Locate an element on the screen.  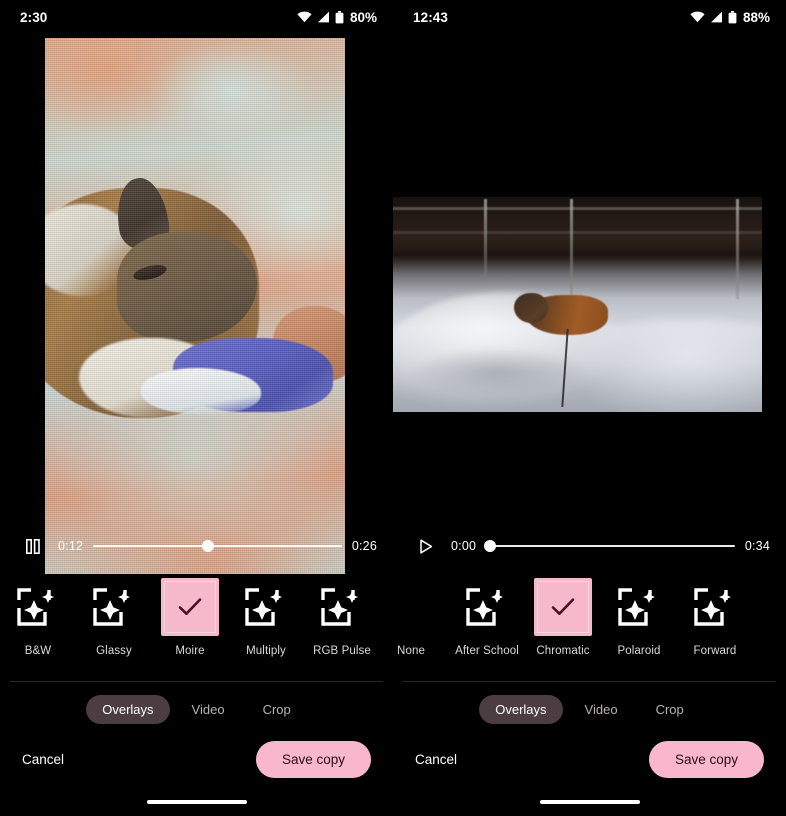
effect-item-rgb-pulse: RGB Pulse is located at coordinates (342, 617).